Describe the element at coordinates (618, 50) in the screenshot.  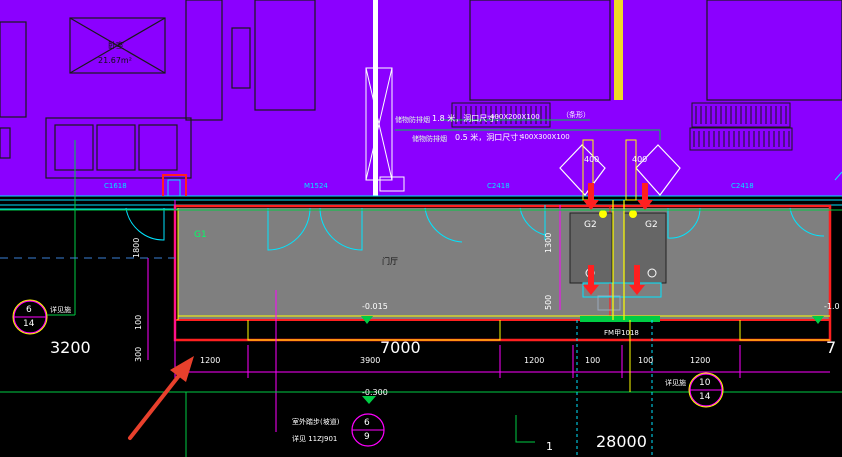
I see `pipe-riser` at that location.